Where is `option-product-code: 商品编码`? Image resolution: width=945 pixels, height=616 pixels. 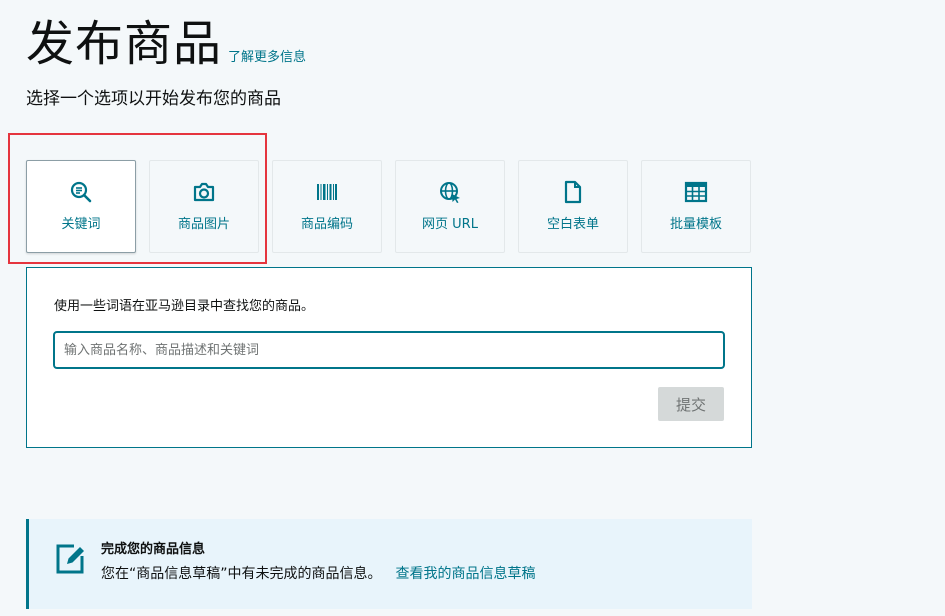 option-product-code: 商品编码 is located at coordinates (327, 206).